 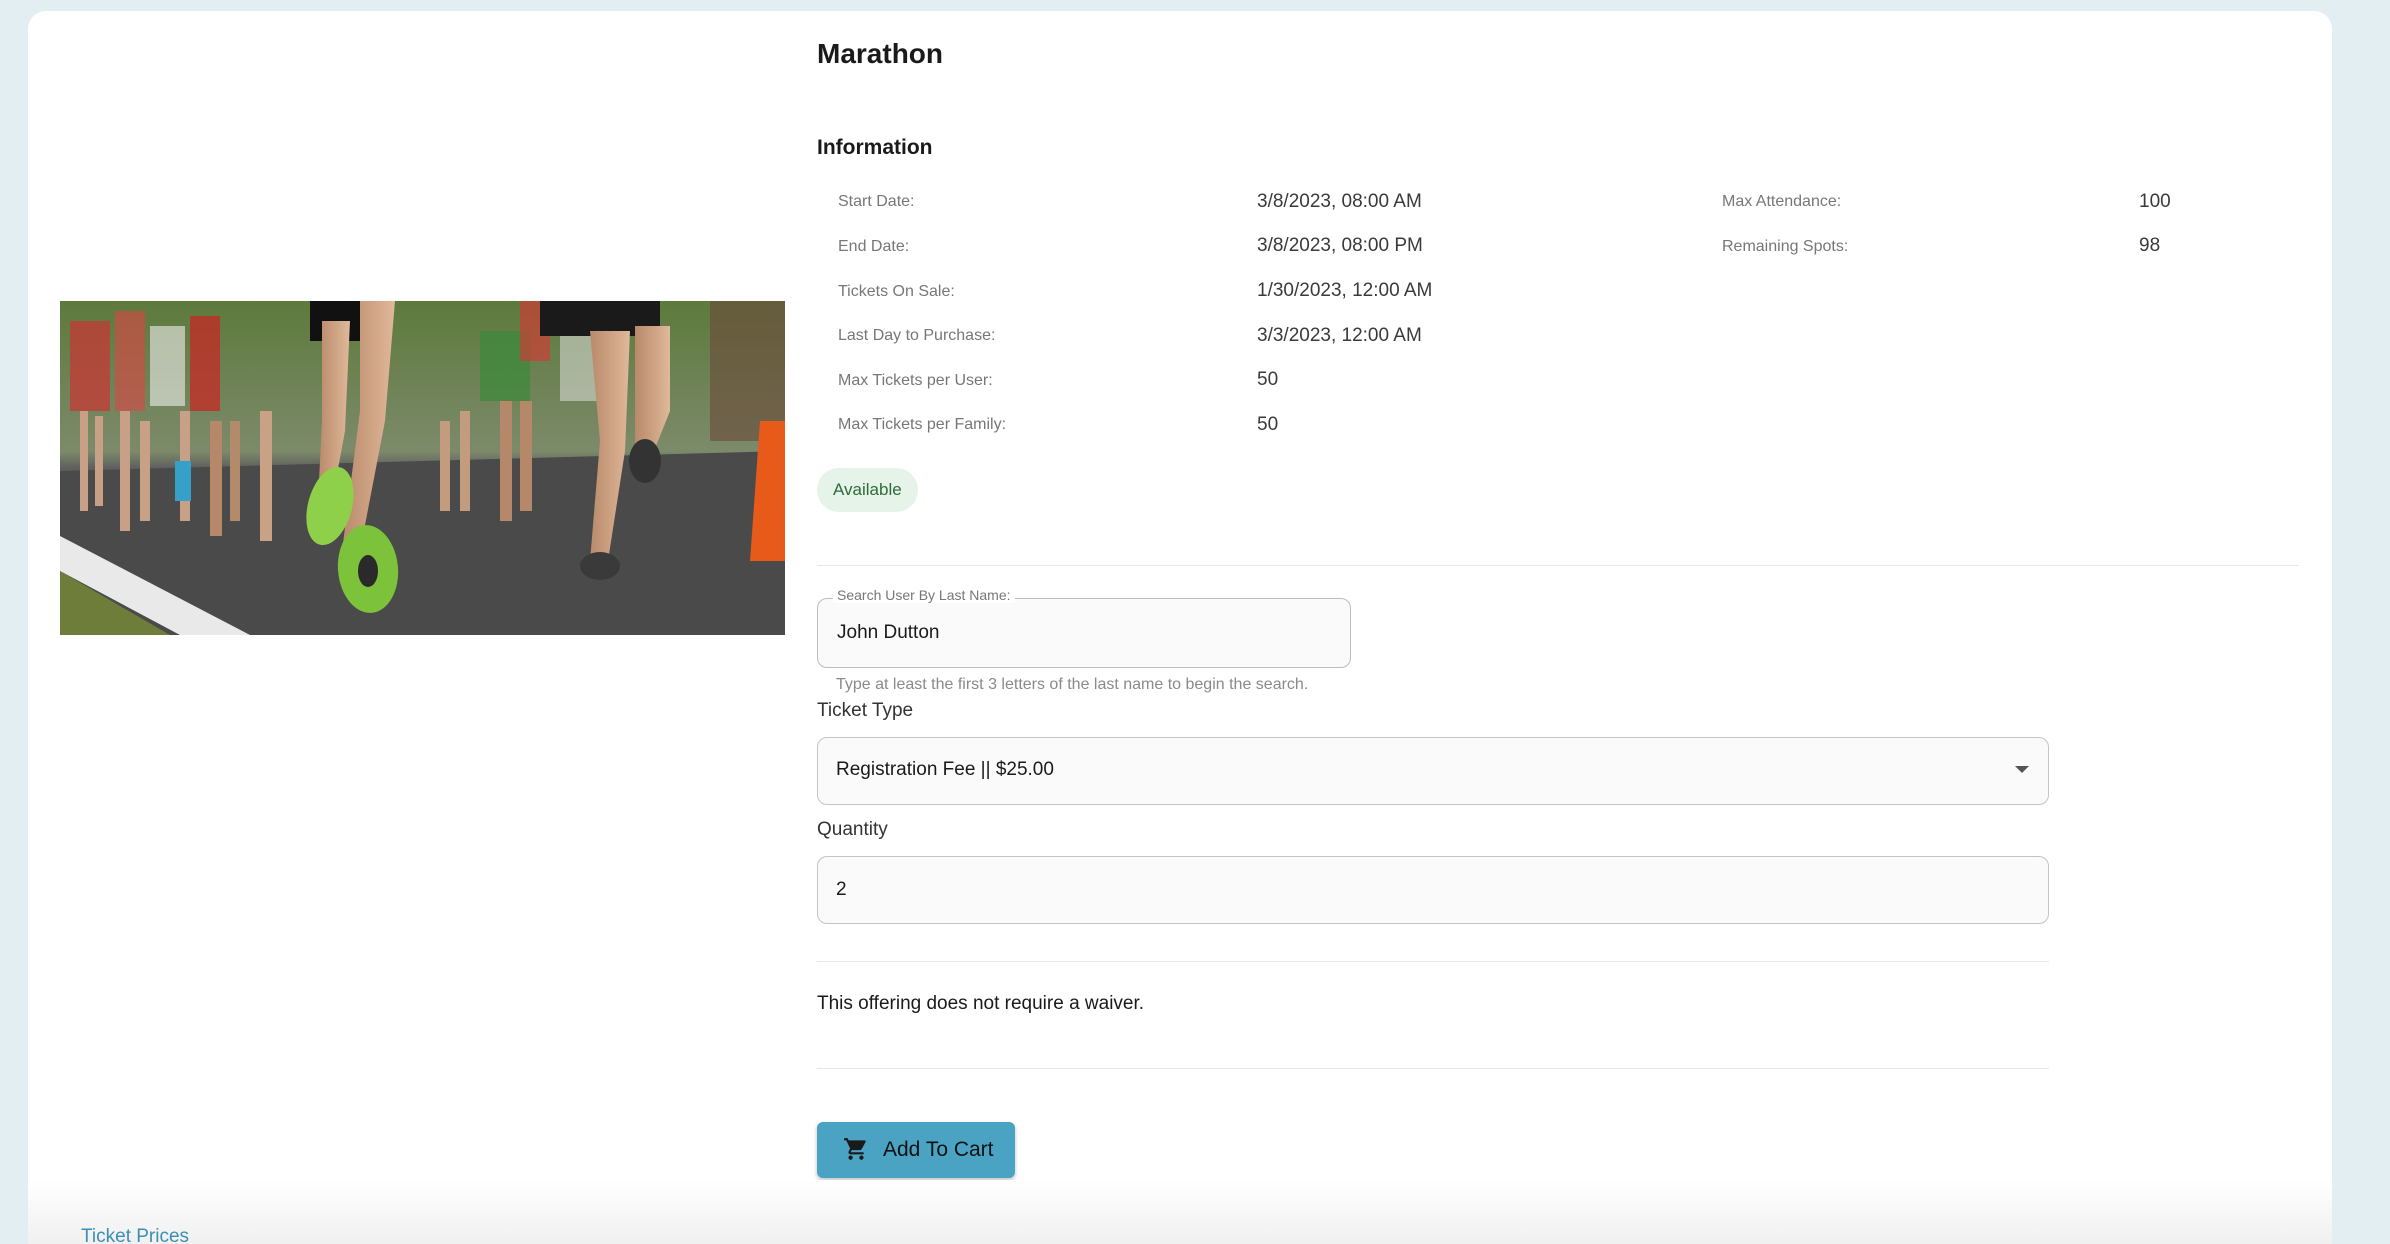 What do you see at coordinates (1433, 890) in the screenshot?
I see `quantity-input` at bounding box center [1433, 890].